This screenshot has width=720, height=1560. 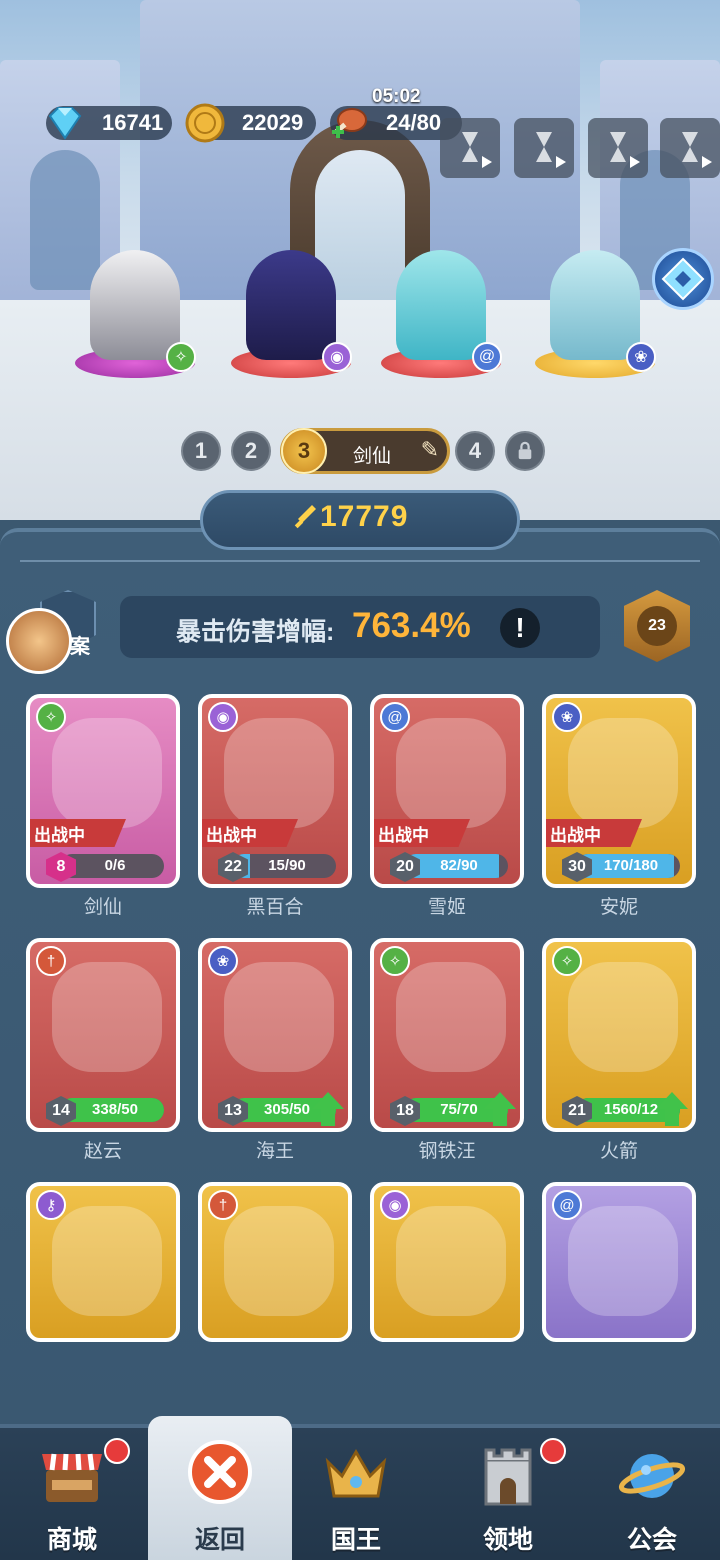 I want to click on team-tab-1: 1, so click(x=201, y=451).